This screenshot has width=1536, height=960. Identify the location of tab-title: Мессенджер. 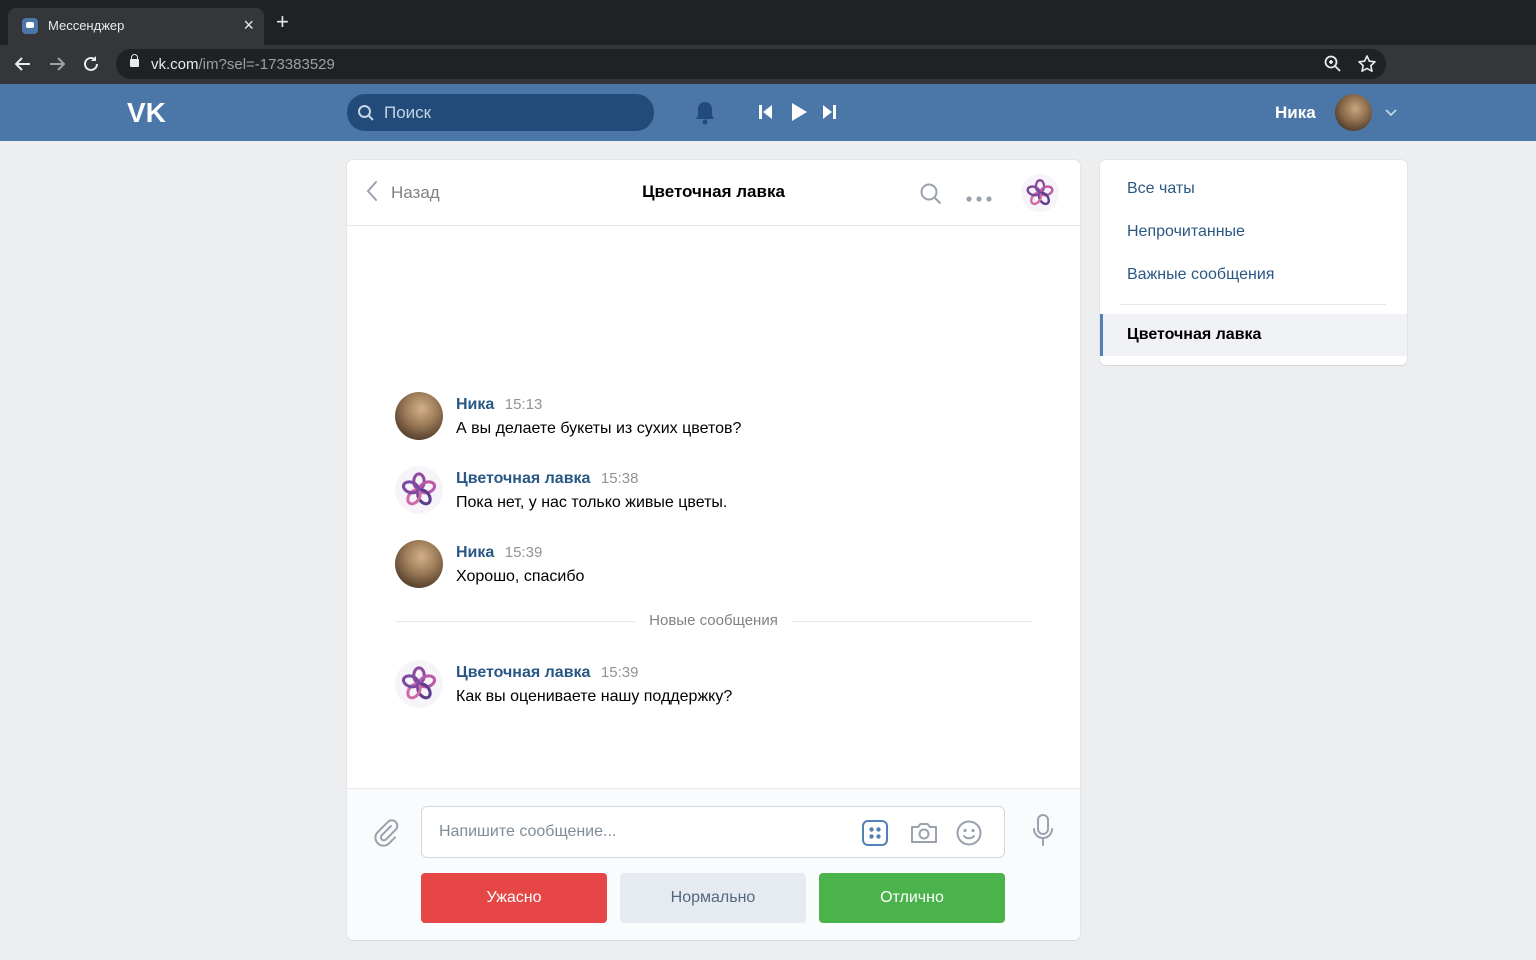
(86, 25).